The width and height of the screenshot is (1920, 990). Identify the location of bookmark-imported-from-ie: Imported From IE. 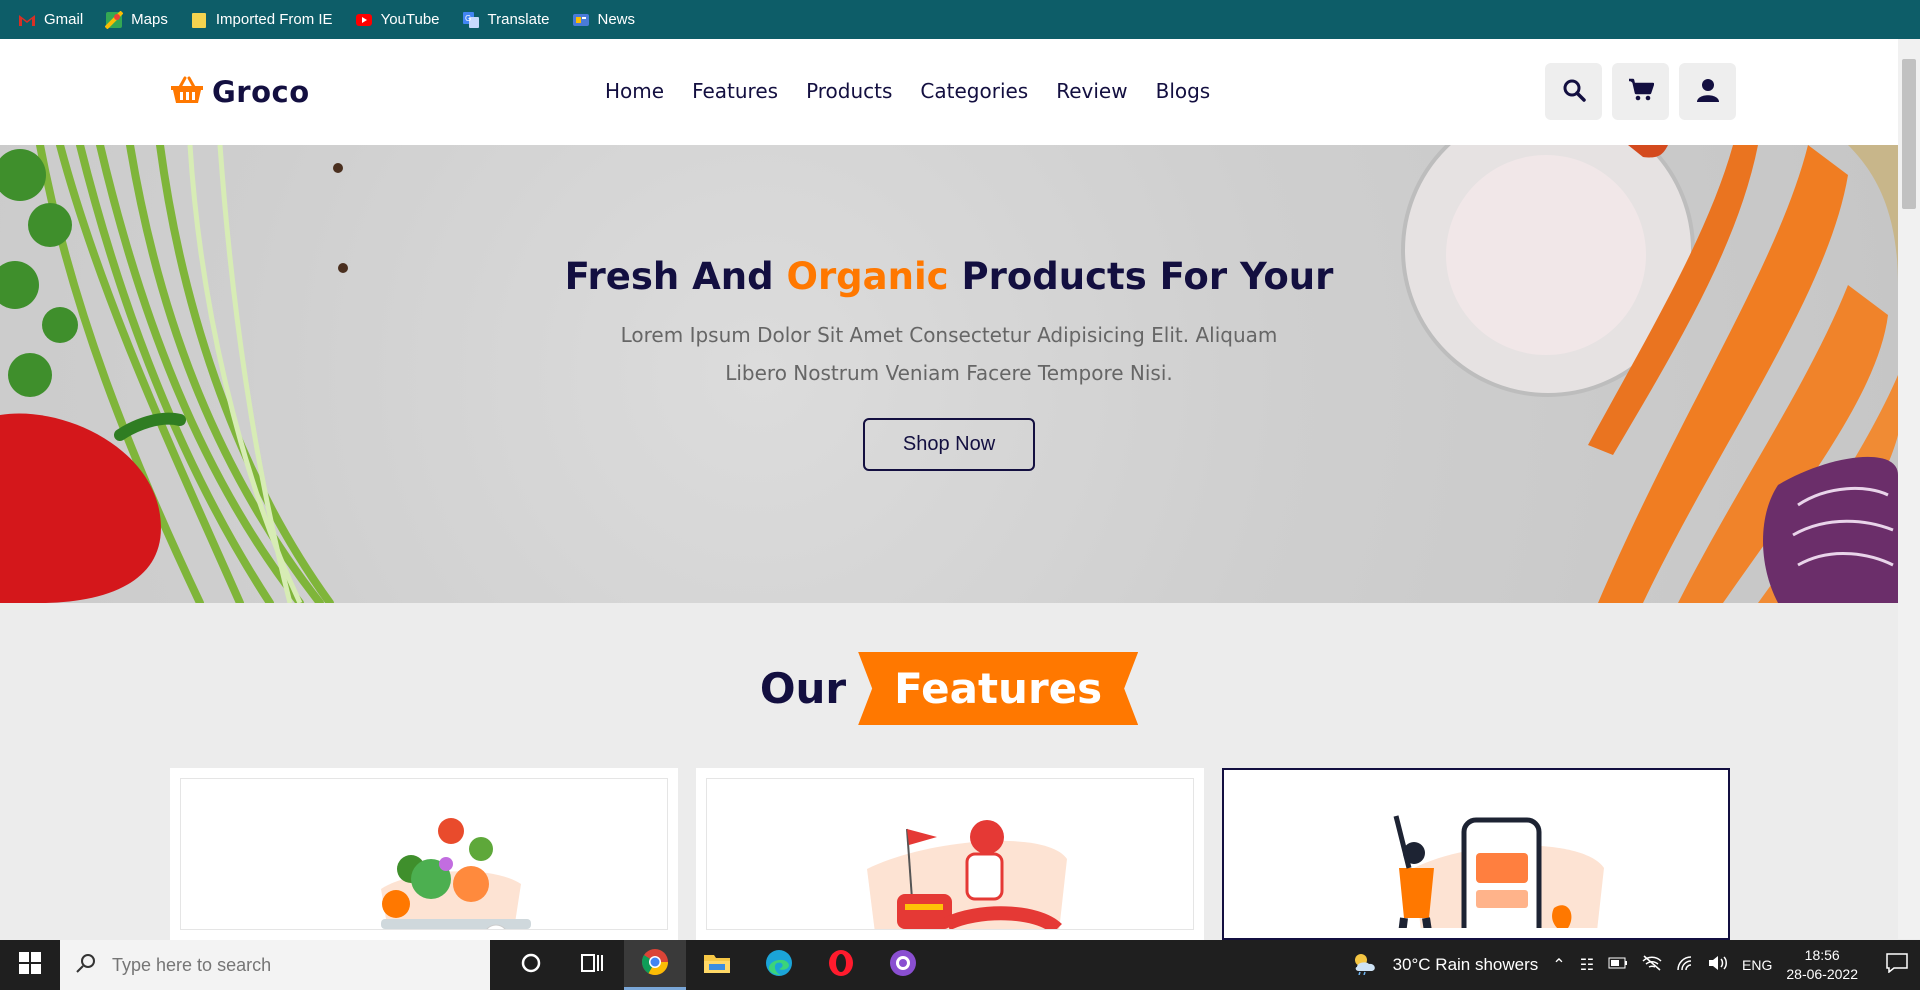
(261, 20).